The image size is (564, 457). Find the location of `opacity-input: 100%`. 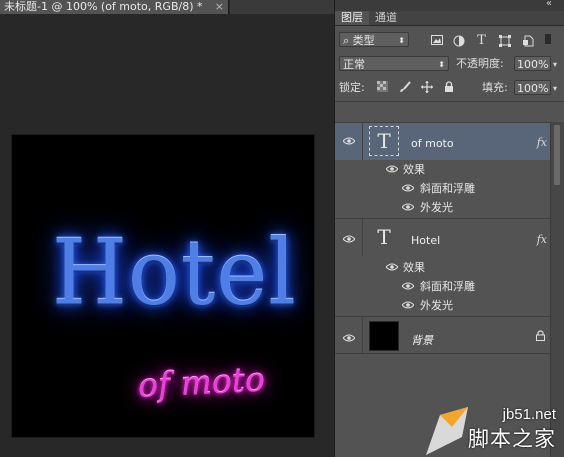

opacity-input: 100% is located at coordinates (532, 63).